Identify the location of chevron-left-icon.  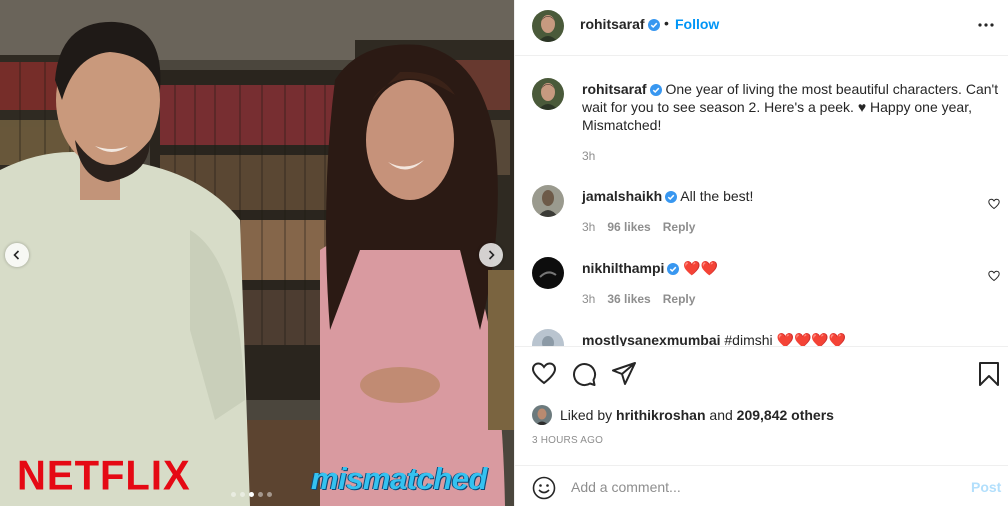
(16, 255).